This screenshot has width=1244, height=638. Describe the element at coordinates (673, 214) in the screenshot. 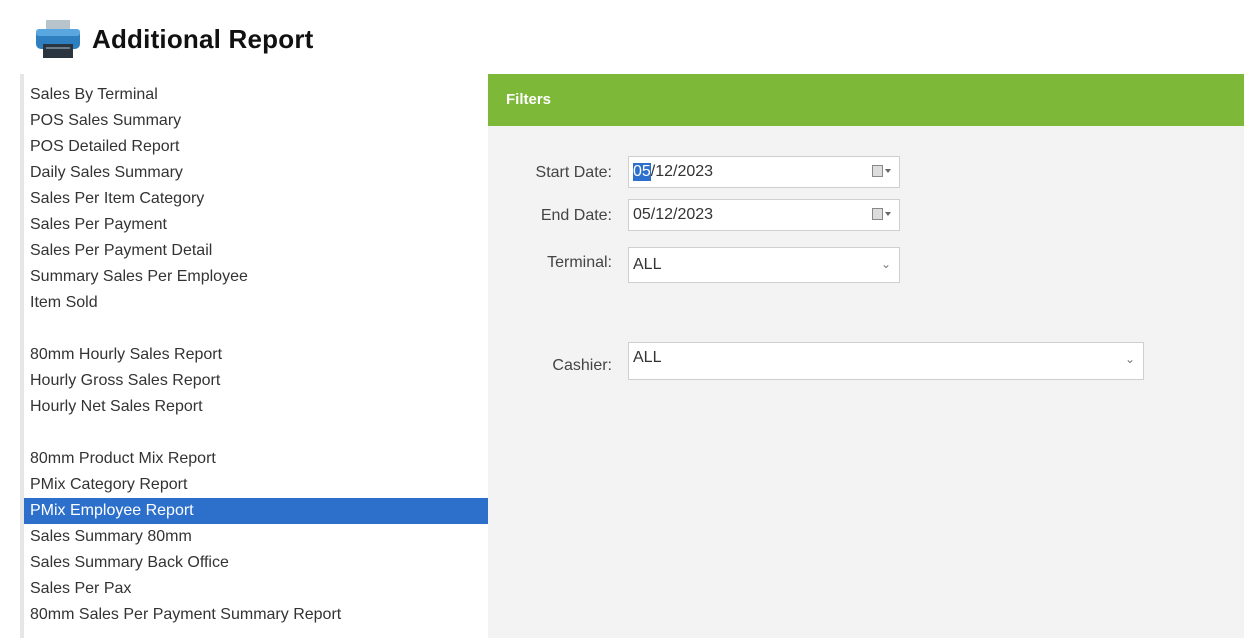

I see `end-date-value: 05/12/2023` at that location.